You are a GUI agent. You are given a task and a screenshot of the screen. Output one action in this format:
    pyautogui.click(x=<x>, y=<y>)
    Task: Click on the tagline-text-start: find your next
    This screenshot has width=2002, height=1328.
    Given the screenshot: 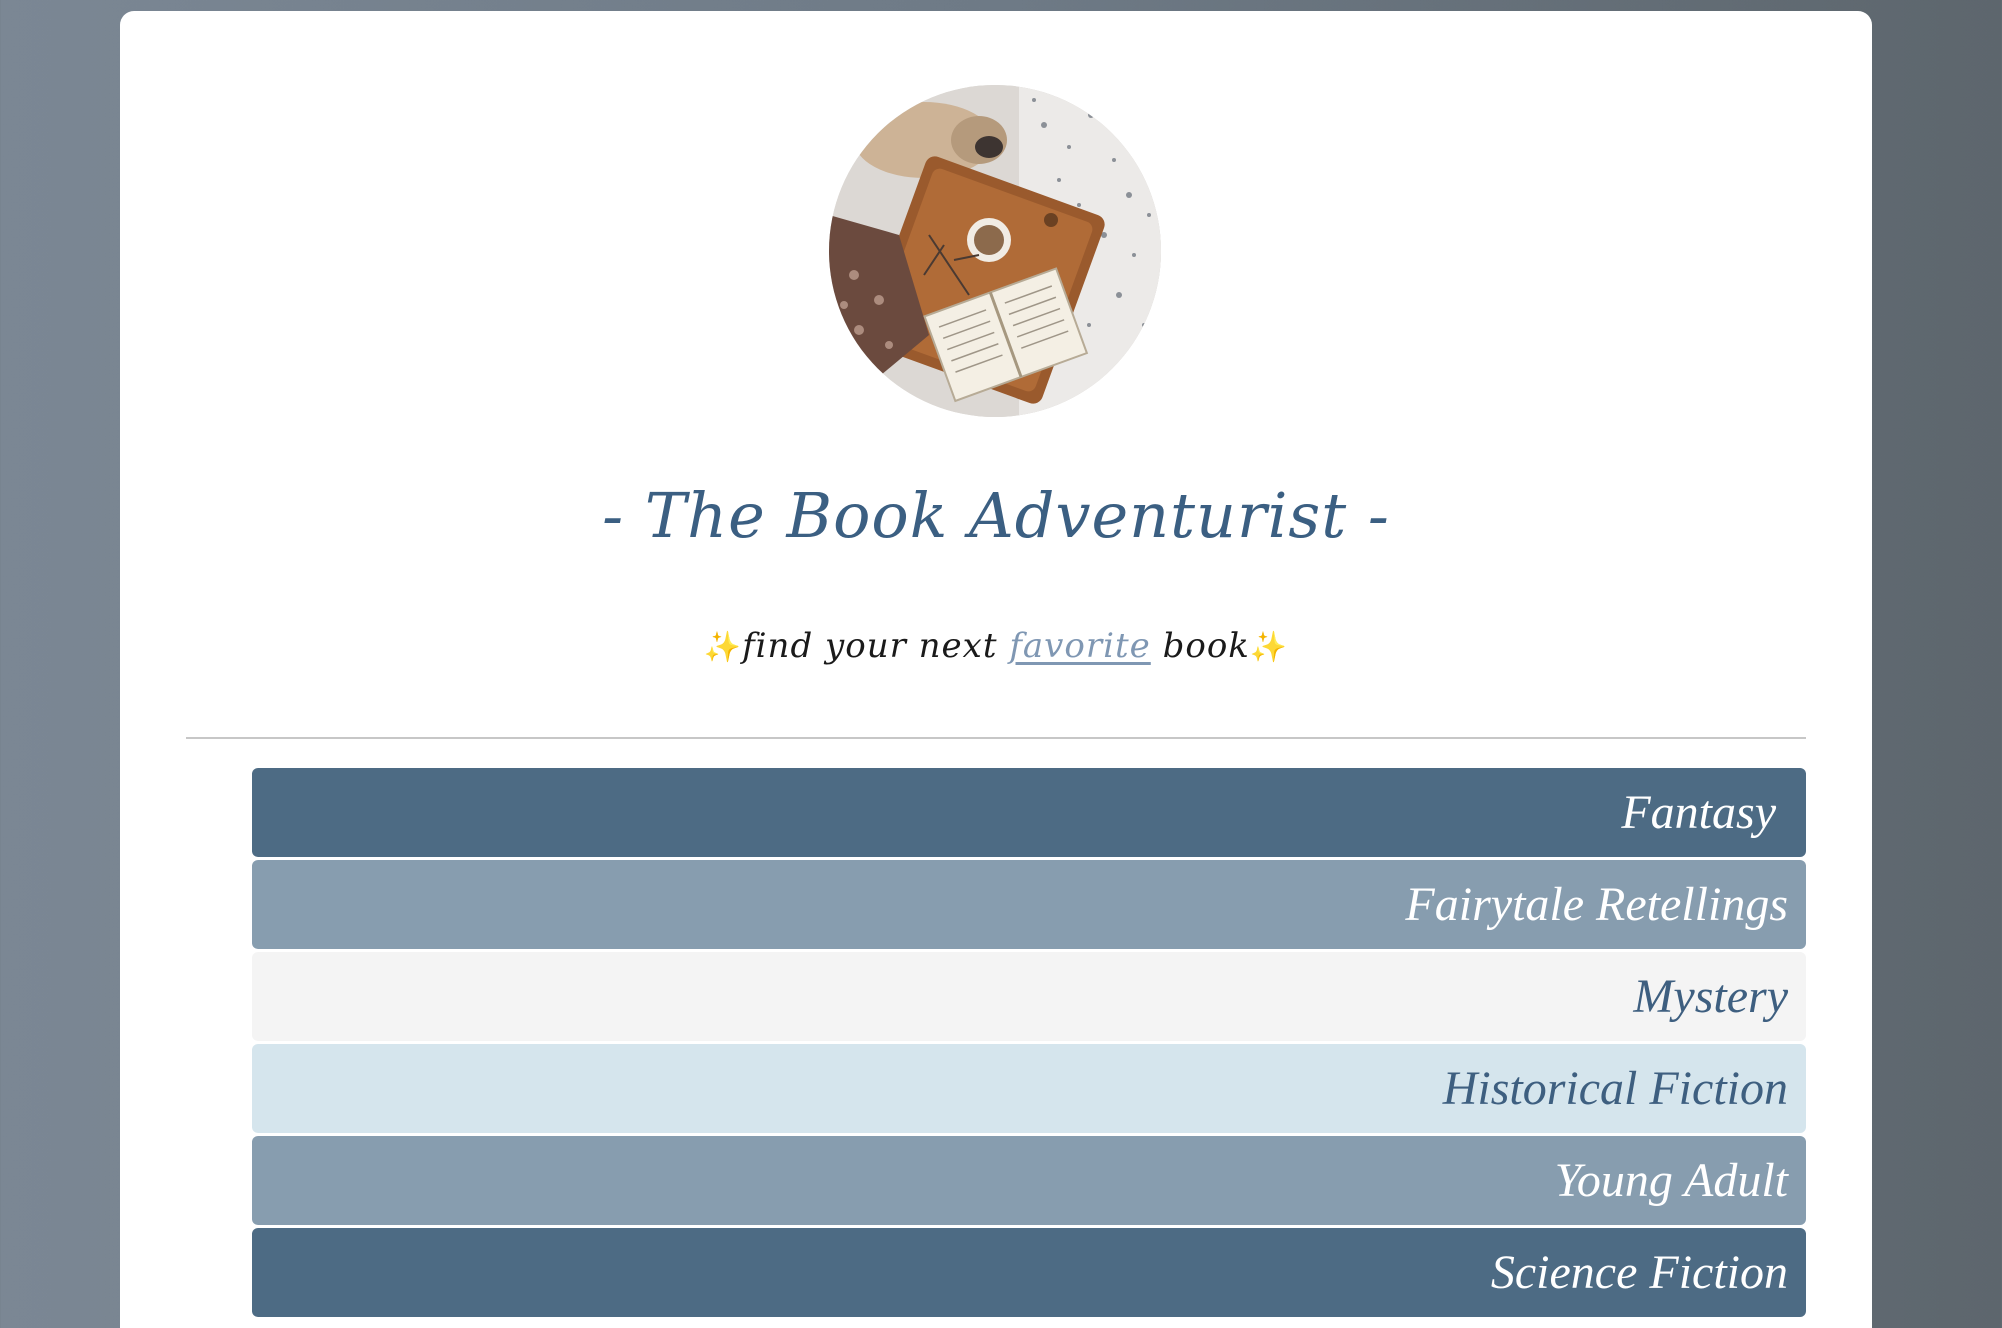 What is the action you would take?
    pyautogui.click(x=876, y=646)
    